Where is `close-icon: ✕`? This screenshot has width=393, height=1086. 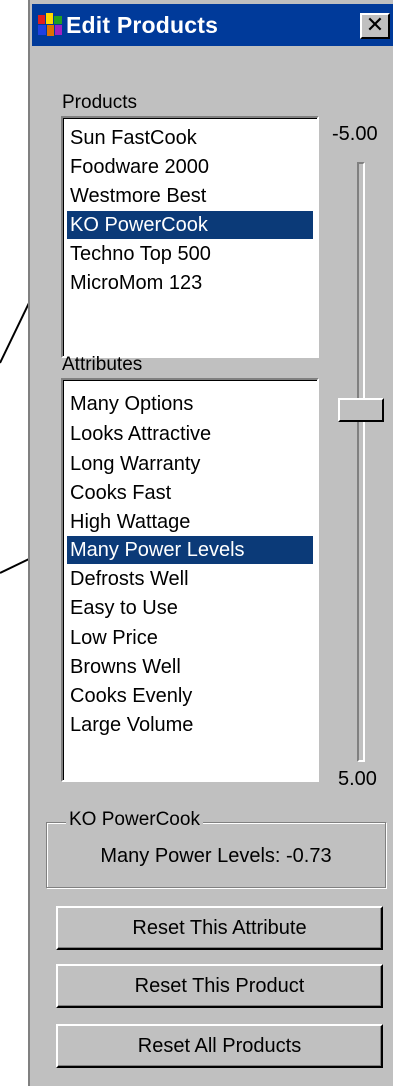
close-icon: ✕ is located at coordinates (375, 24).